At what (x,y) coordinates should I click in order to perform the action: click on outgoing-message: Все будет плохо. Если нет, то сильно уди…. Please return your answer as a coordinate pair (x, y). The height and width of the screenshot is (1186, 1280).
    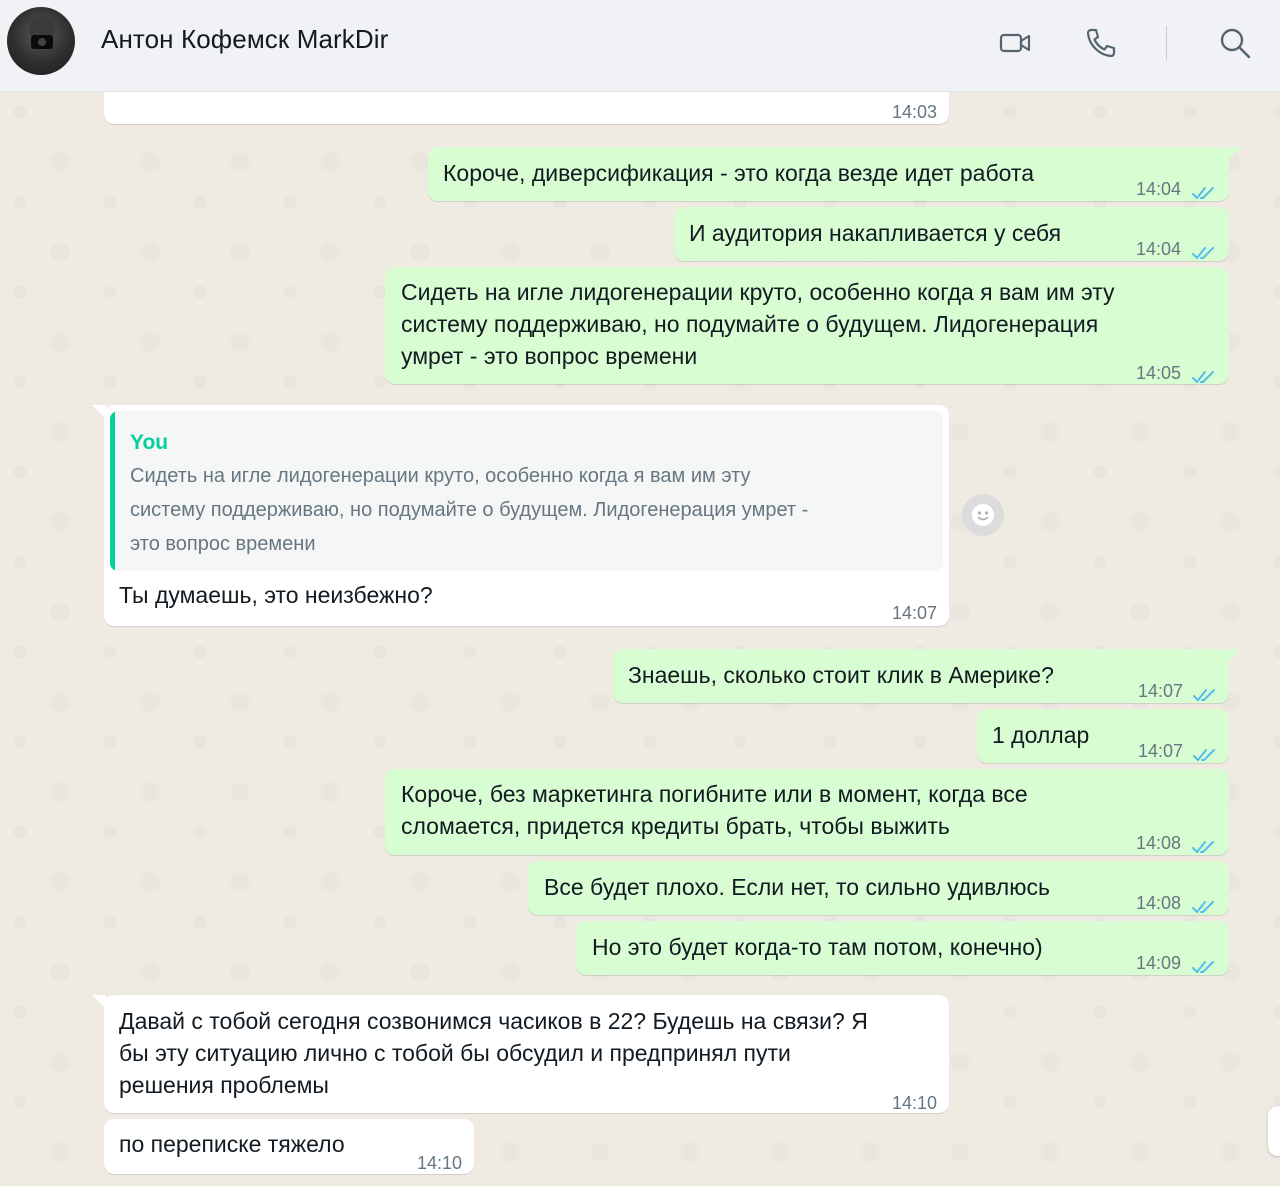
    Looking at the image, I should click on (878, 888).